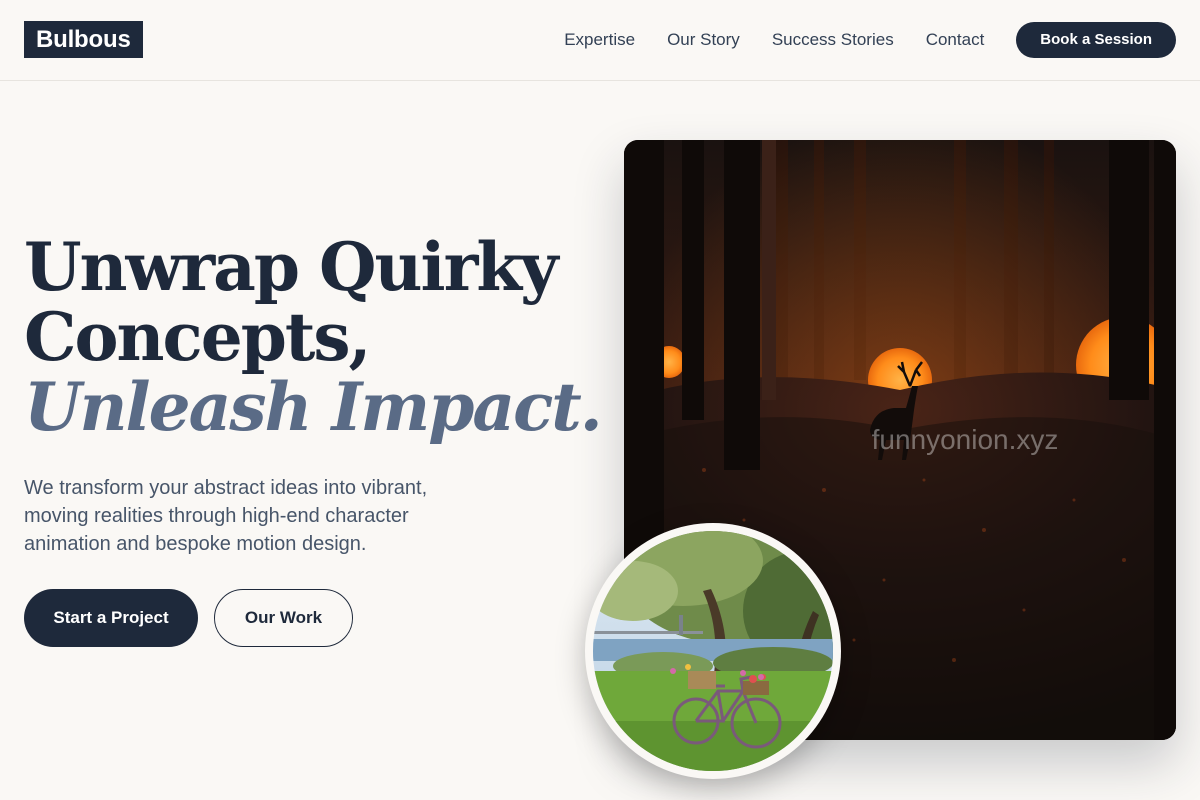  I want to click on our-work-button: Our Work, so click(283, 618).